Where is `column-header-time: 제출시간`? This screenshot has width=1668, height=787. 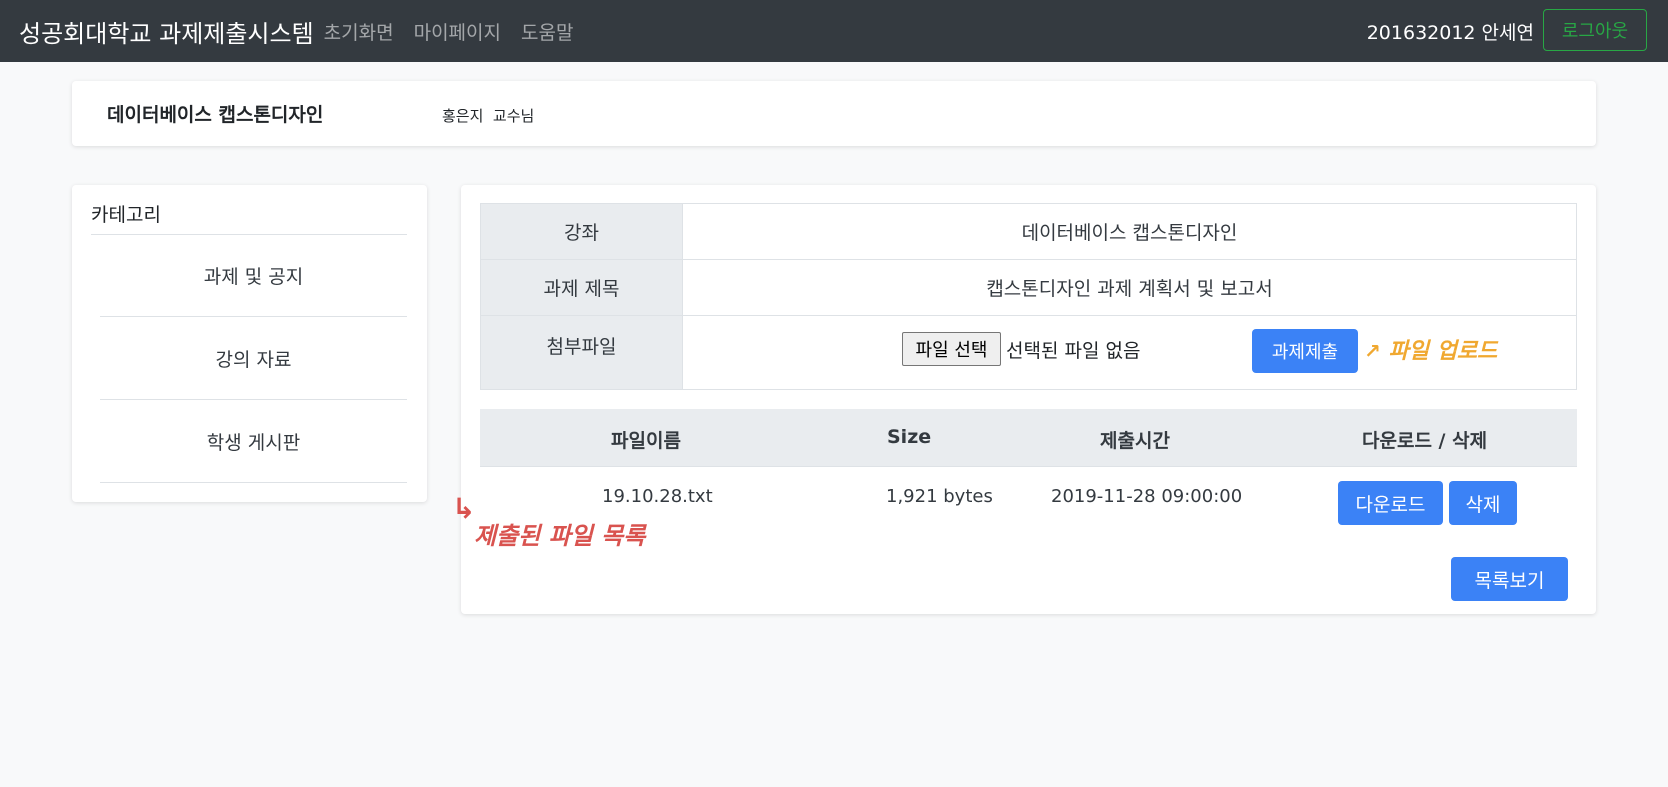
column-header-time: 제출시간 is located at coordinates (1135, 441).